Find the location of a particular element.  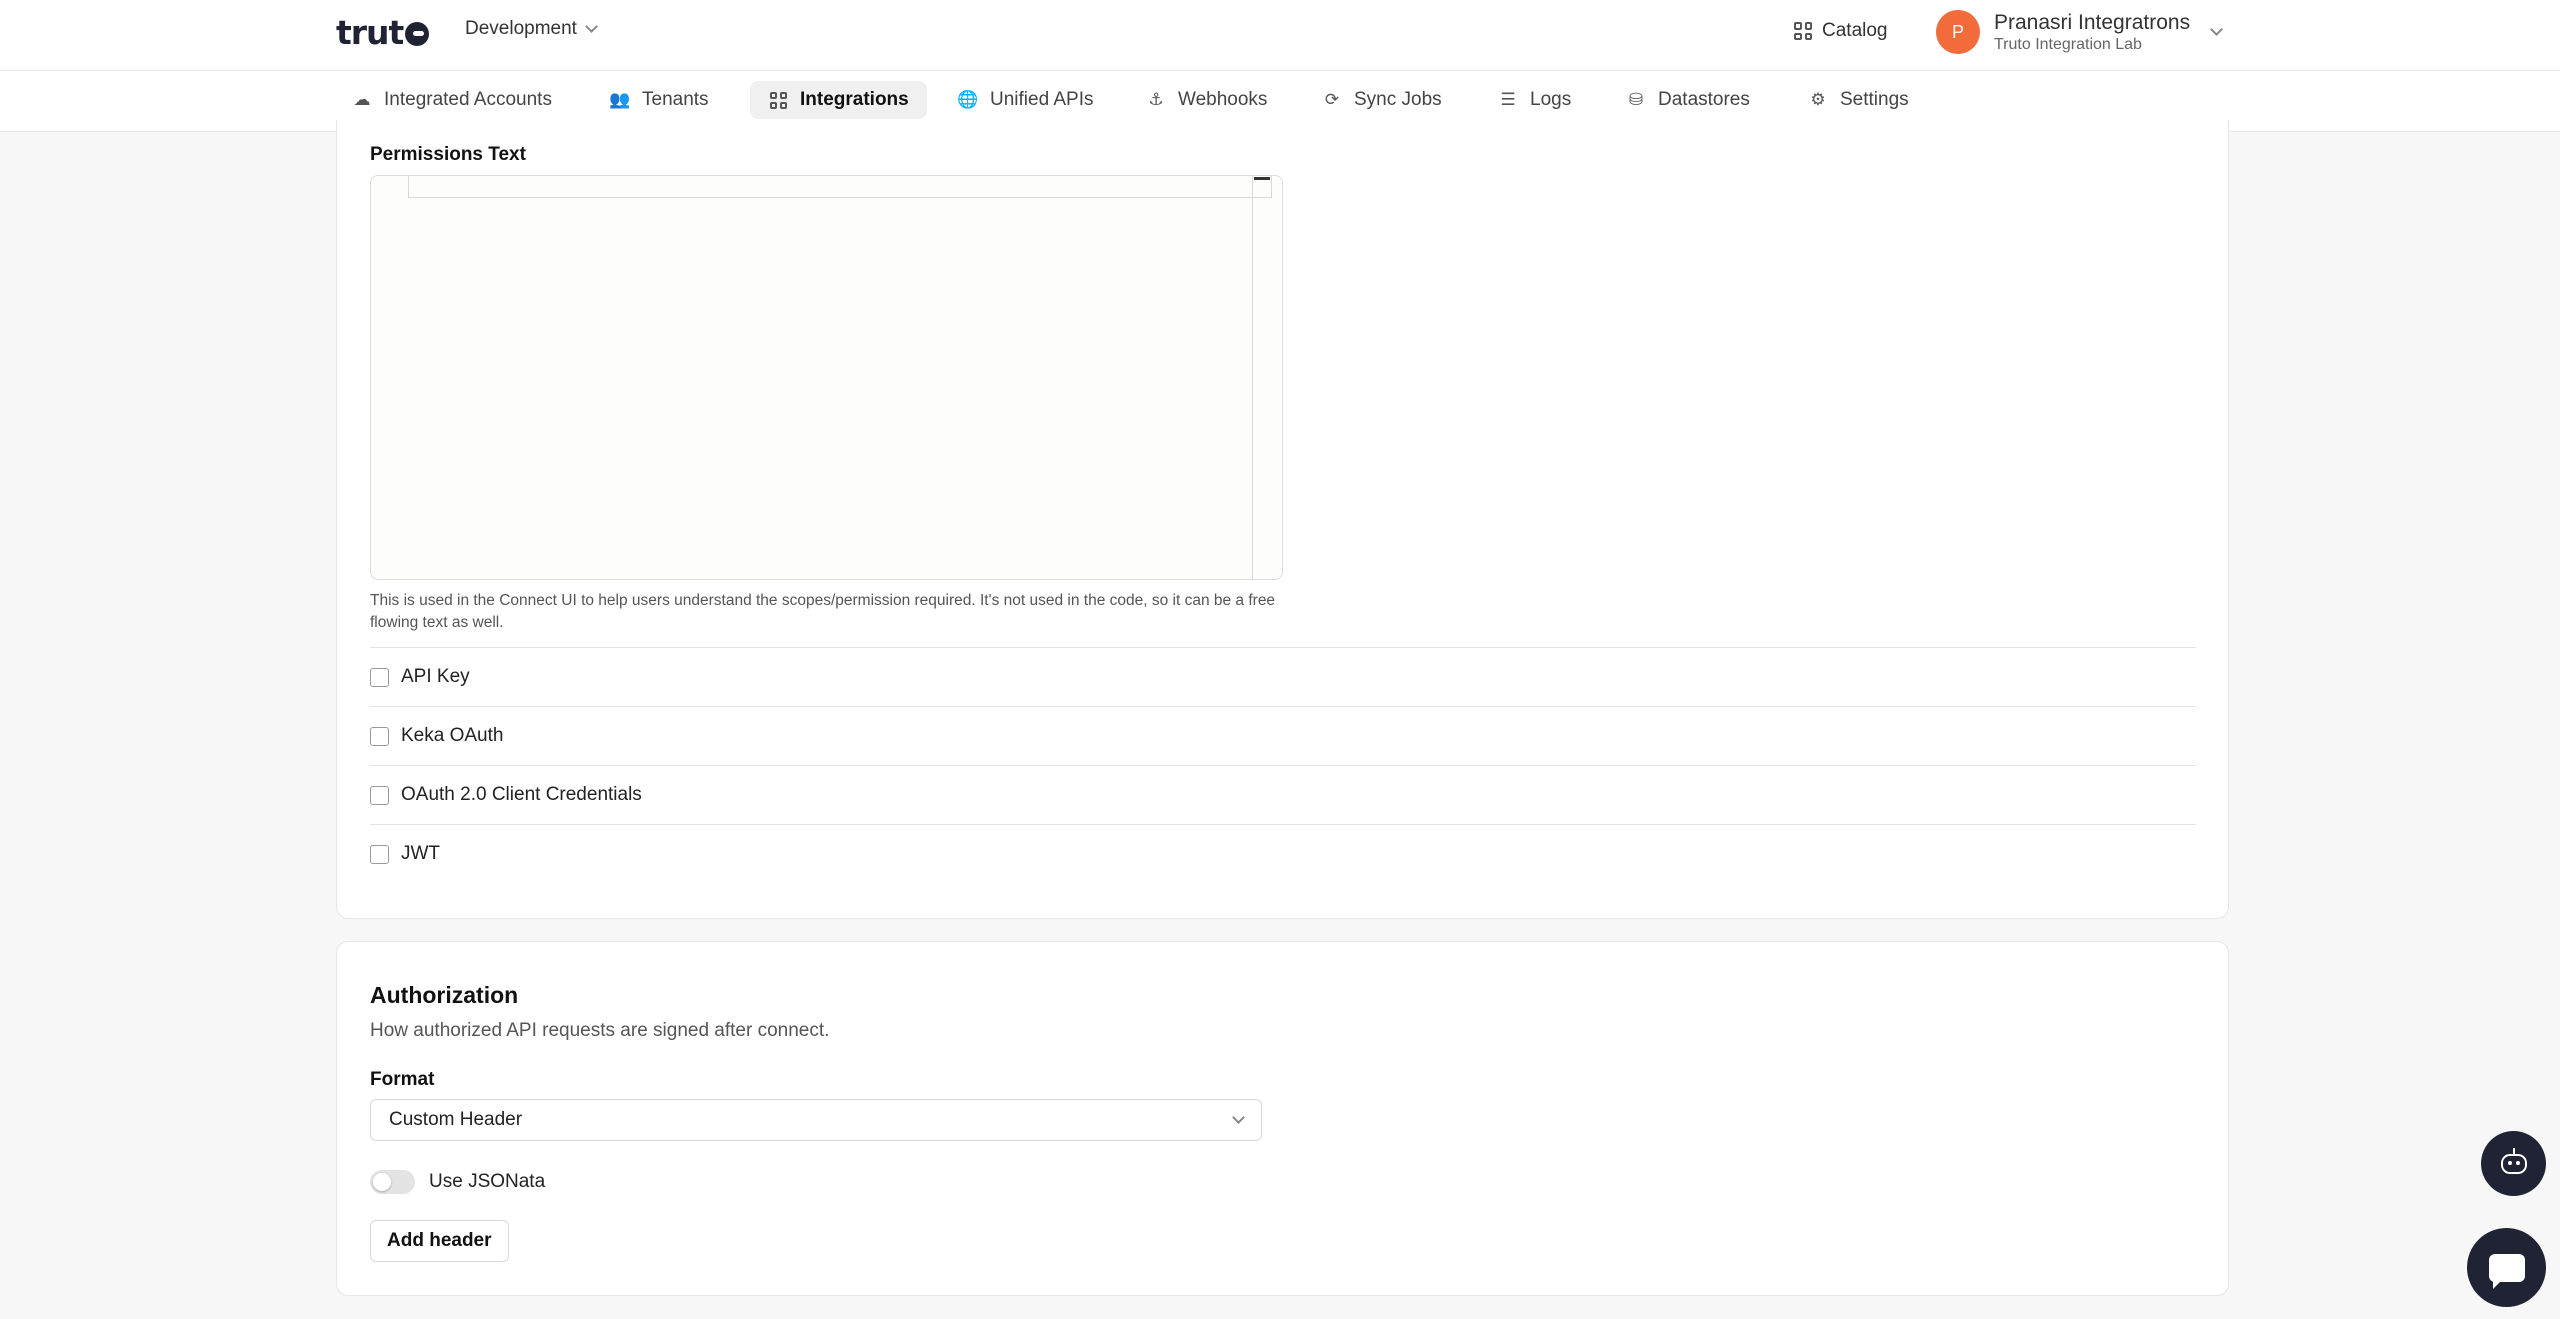

database-icon: ⛁ is located at coordinates (1636, 99).